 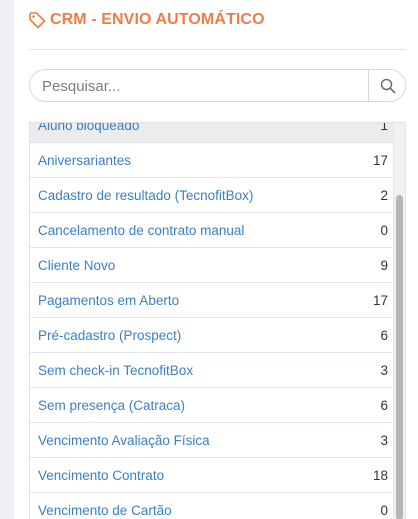 What do you see at coordinates (141, 230) in the screenshot?
I see `list-item-label: Cancelamento de contrato manual` at bounding box center [141, 230].